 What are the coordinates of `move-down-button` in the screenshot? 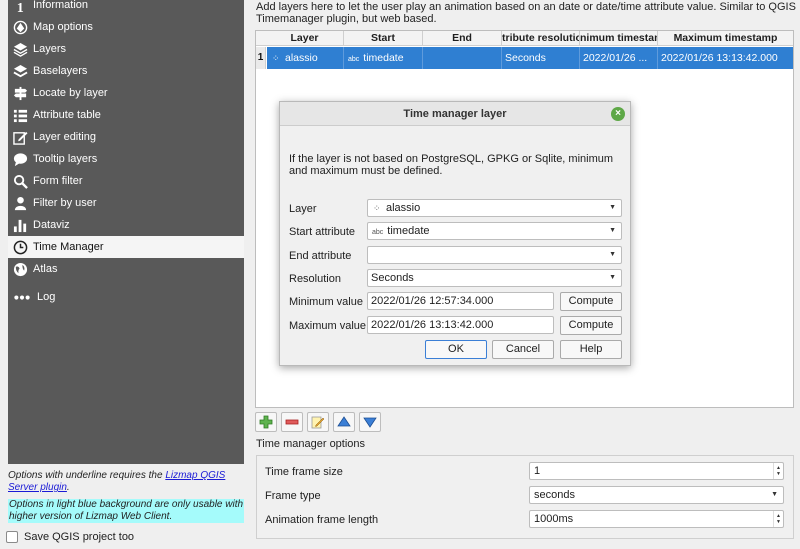 It's located at (370, 422).